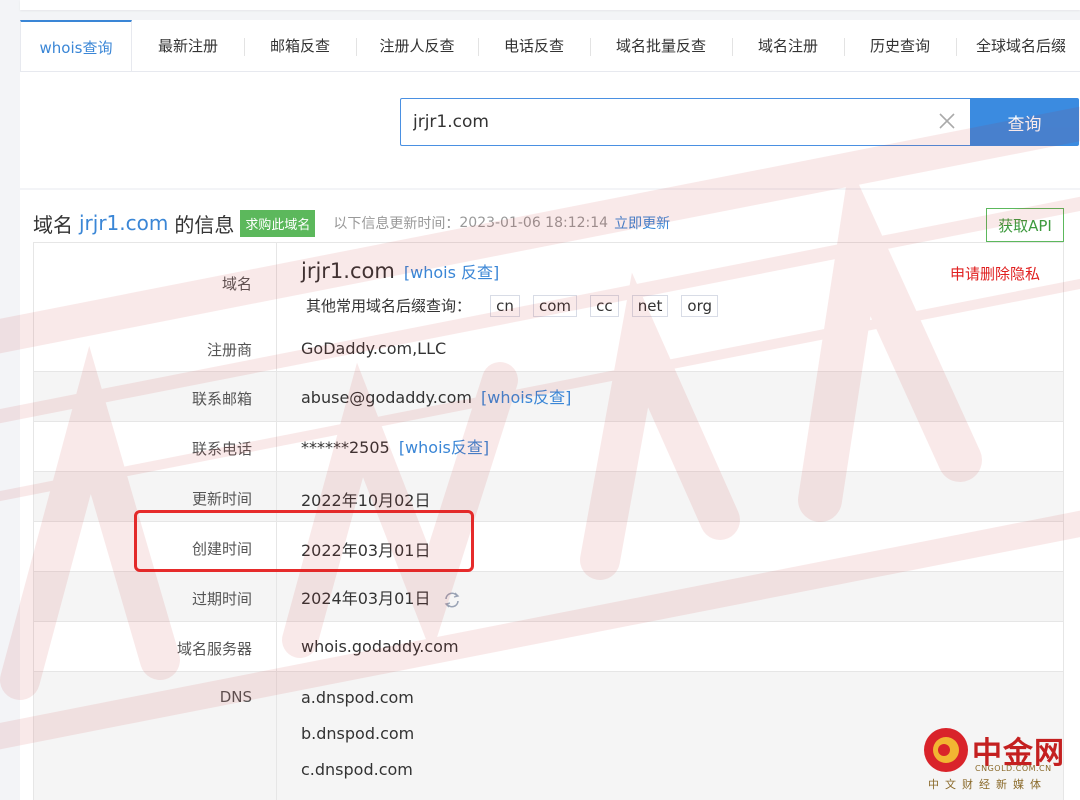  Describe the element at coordinates (452, 600) in the screenshot. I see `refresh-icon` at that location.